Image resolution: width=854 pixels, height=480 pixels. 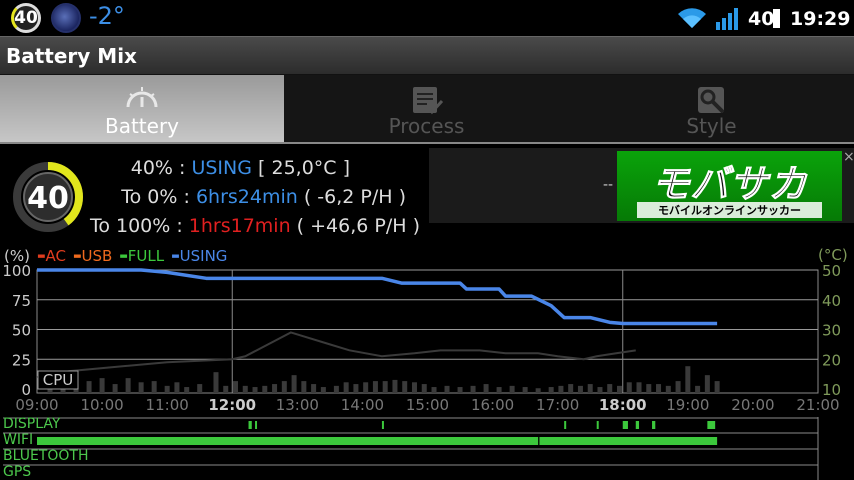 I want to click on device-label-wifi: WIFI, so click(x=18, y=440).